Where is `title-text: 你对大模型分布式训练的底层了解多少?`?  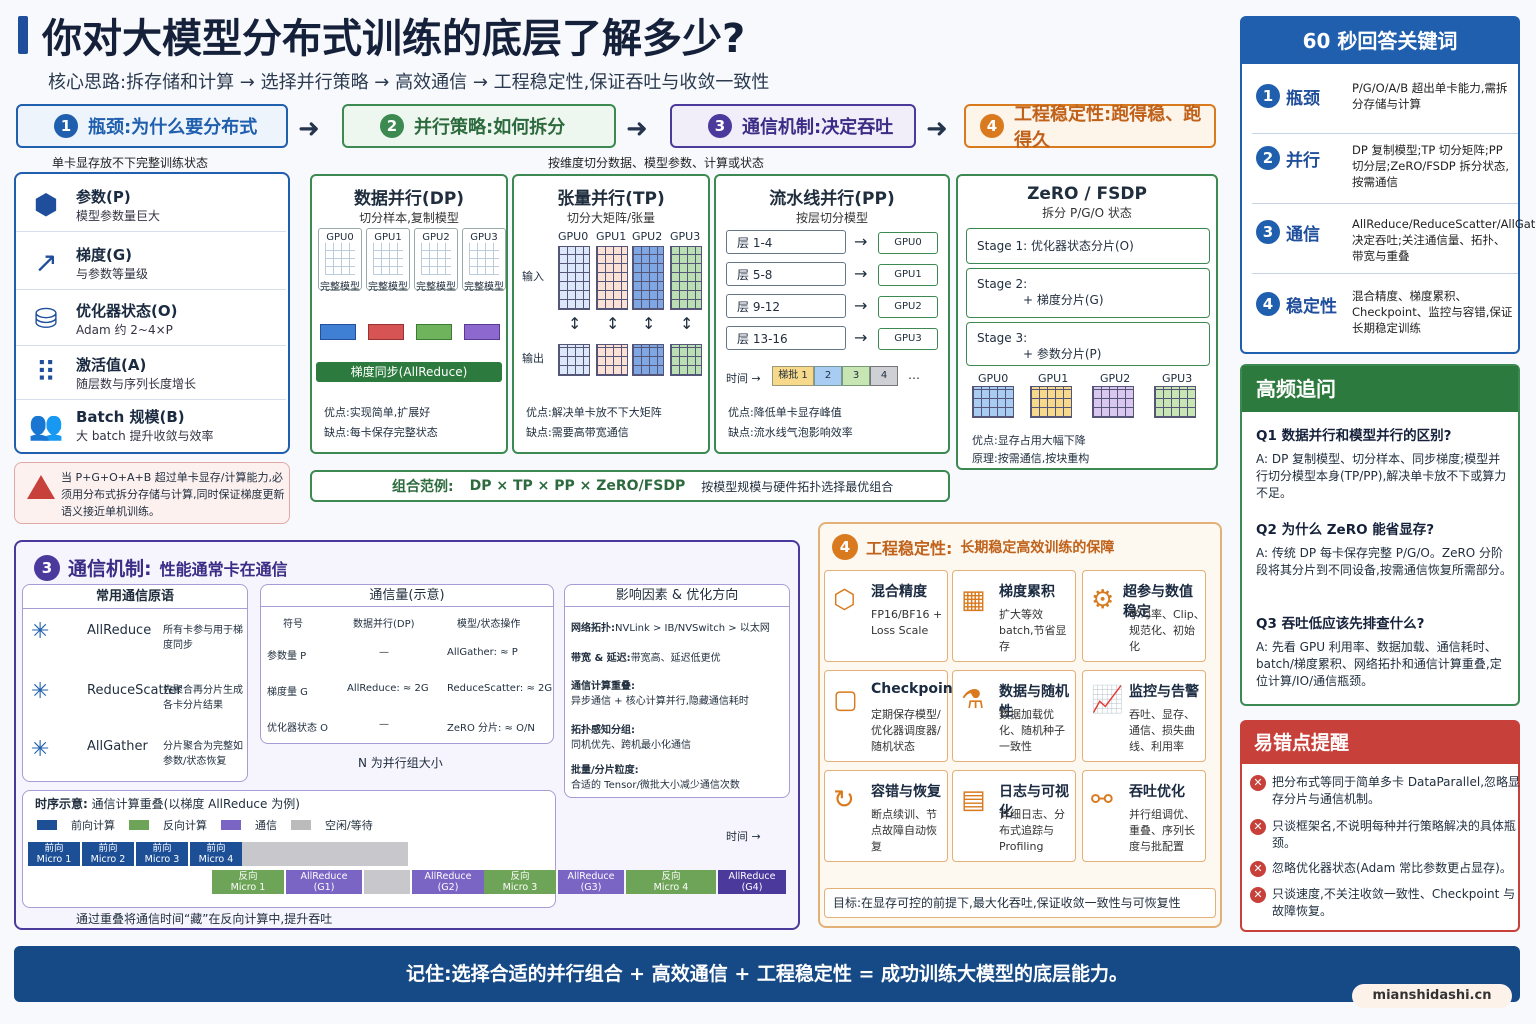
title-text: 你对大模型分布式训练的底层了解多少? is located at coordinates (394, 39).